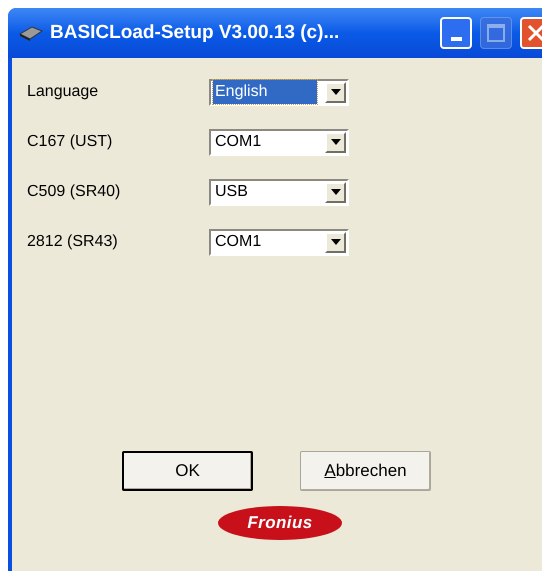 The height and width of the screenshot is (571, 542). What do you see at coordinates (265, 92) in the screenshot?
I see `dropdown-value: English` at bounding box center [265, 92].